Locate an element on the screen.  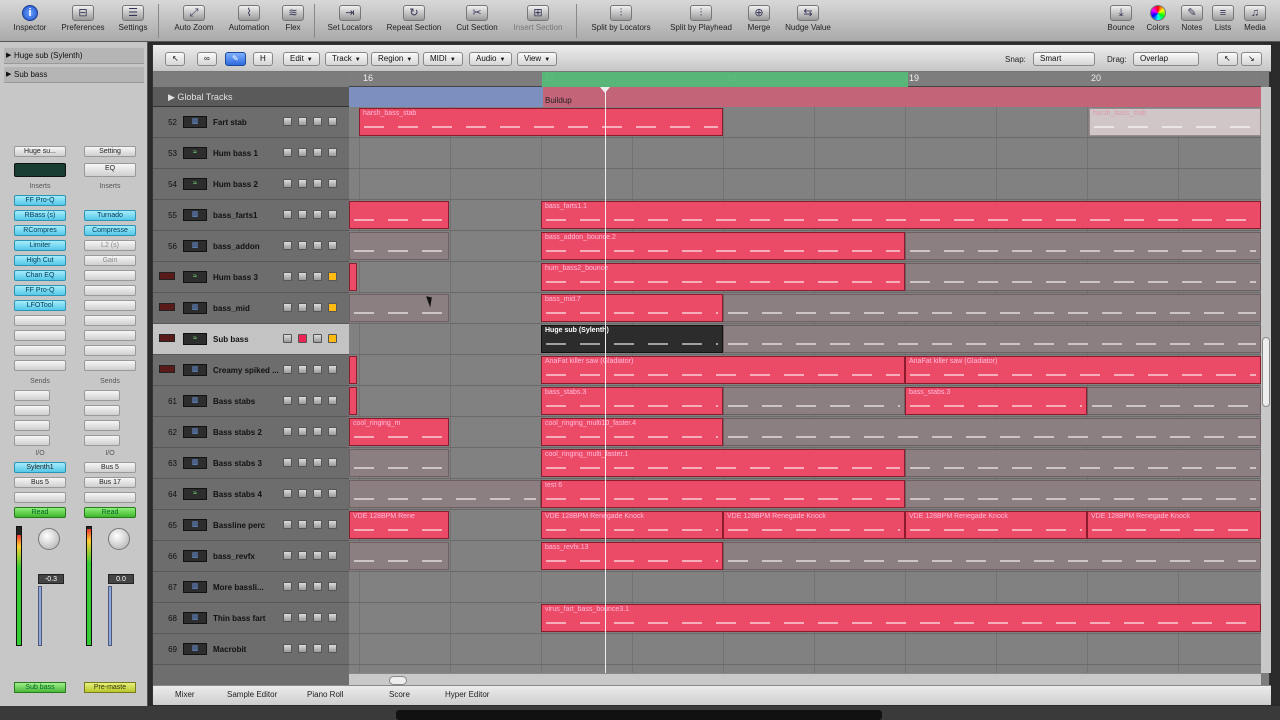
cut-section-button: ✂ Cut Section is located at coordinates (477, 18).